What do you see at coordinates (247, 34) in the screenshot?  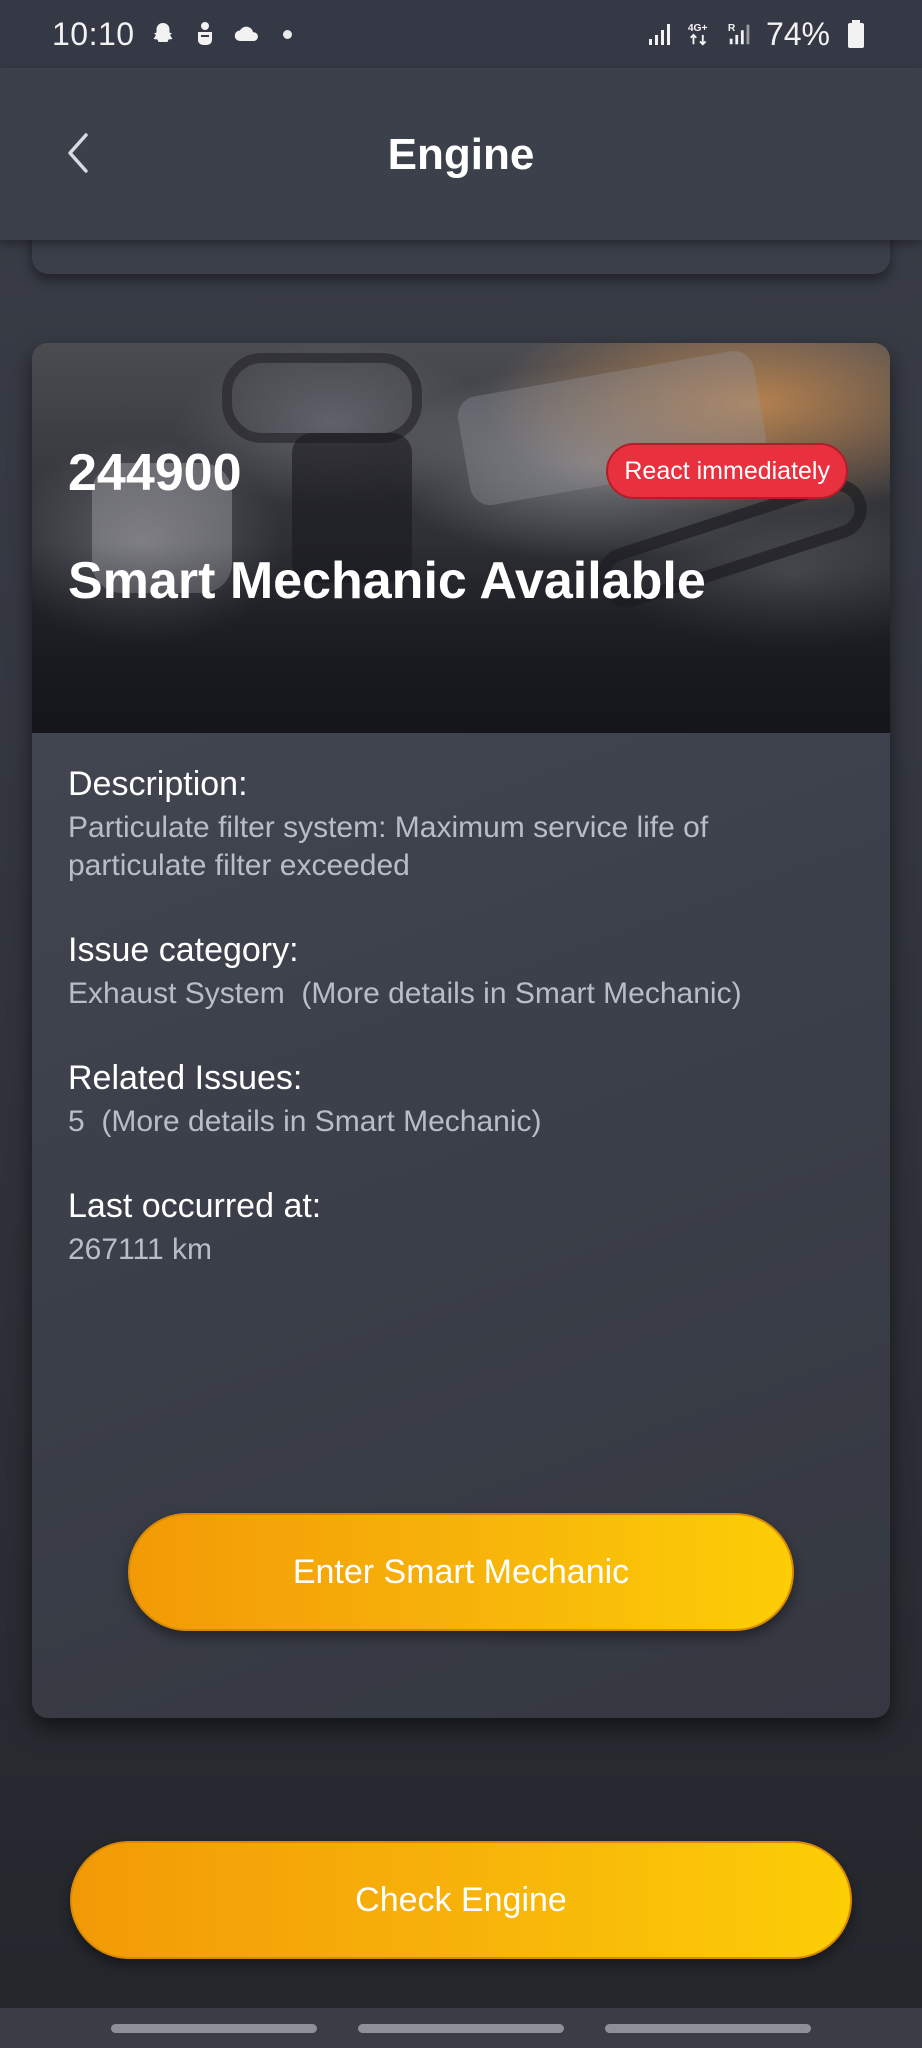 I see `cloud-icon` at bounding box center [247, 34].